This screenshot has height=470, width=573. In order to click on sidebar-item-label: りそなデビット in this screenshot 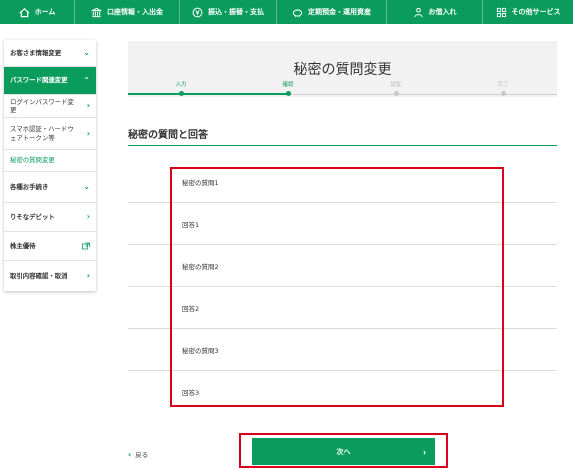, I will do `click(32, 216)`.